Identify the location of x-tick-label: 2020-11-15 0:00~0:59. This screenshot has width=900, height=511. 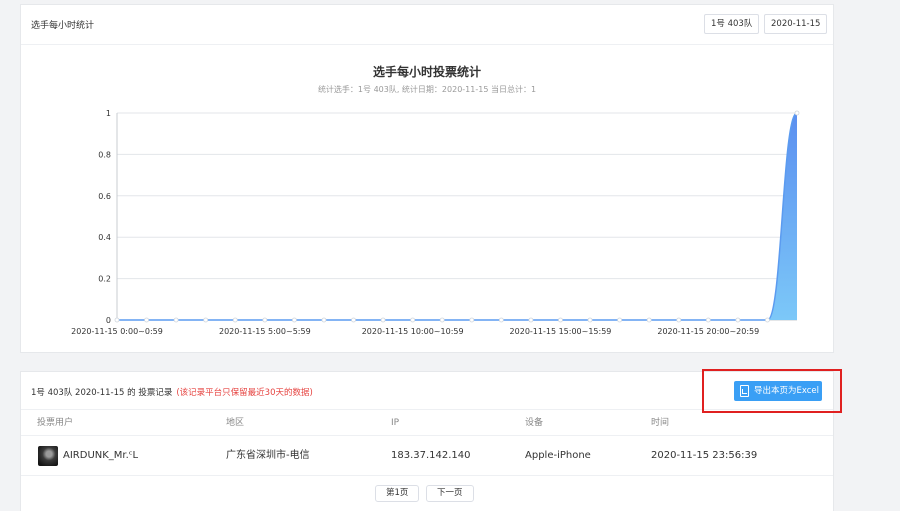
(117, 331).